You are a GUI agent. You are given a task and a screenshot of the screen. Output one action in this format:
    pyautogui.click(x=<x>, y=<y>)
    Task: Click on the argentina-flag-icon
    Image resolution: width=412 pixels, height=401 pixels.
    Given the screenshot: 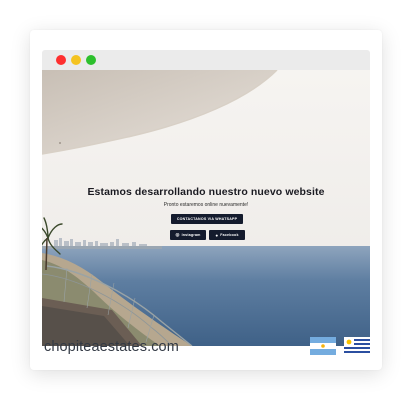 What is the action you would take?
    pyautogui.click(x=323, y=346)
    